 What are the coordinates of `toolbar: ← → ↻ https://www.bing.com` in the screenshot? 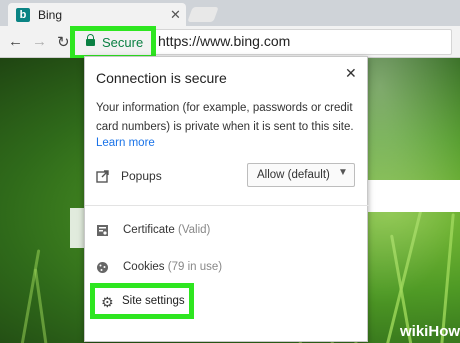 It's located at (230, 42).